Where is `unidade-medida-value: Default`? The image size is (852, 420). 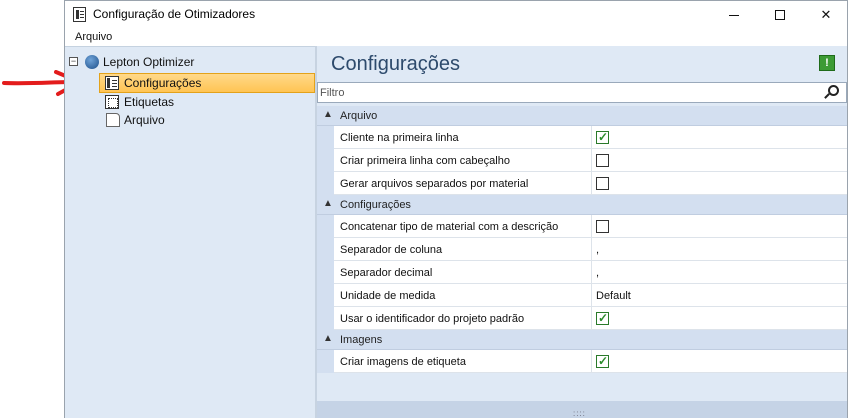 unidade-medida-value: Default is located at coordinates (613, 296).